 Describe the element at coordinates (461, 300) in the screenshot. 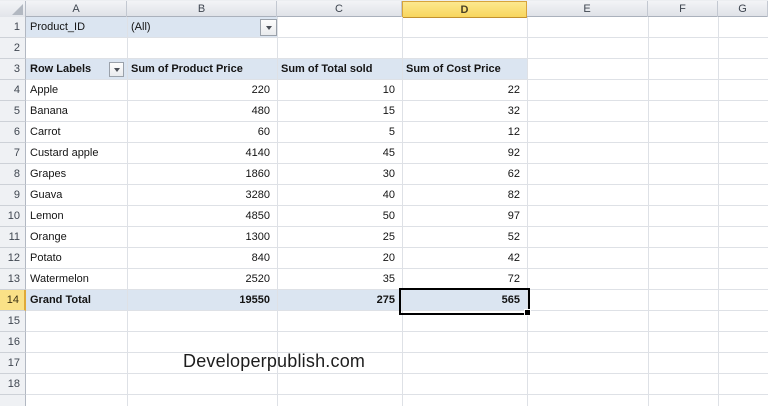

I see `cell-D14-grand-total-selected: 565` at that location.